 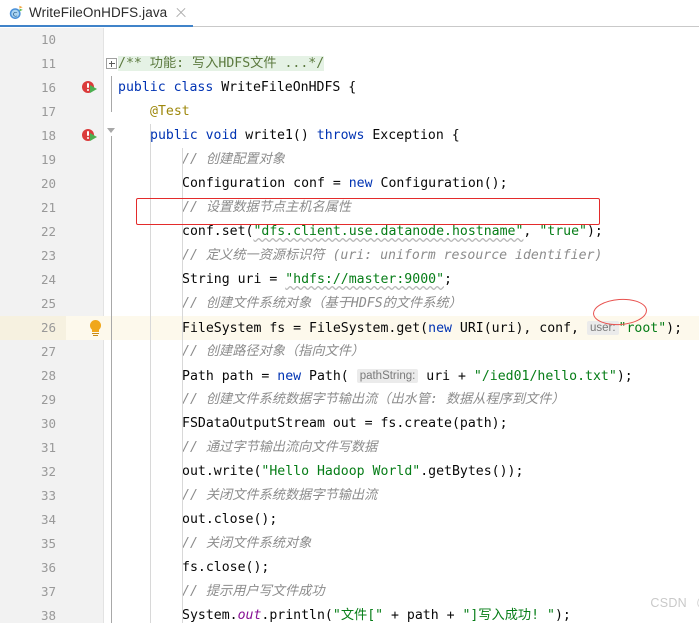 I want to click on fold-expand-icon, so click(x=111, y=63).